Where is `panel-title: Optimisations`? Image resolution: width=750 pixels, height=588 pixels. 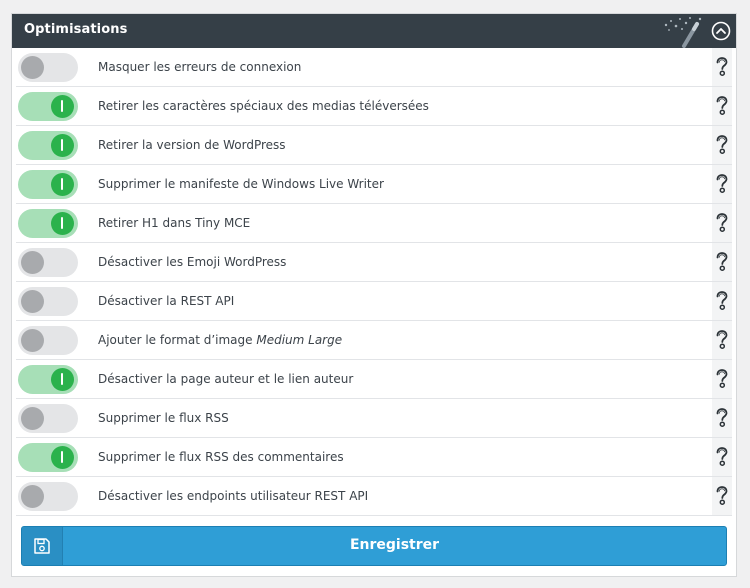 panel-title: Optimisations is located at coordinates (76, 29).